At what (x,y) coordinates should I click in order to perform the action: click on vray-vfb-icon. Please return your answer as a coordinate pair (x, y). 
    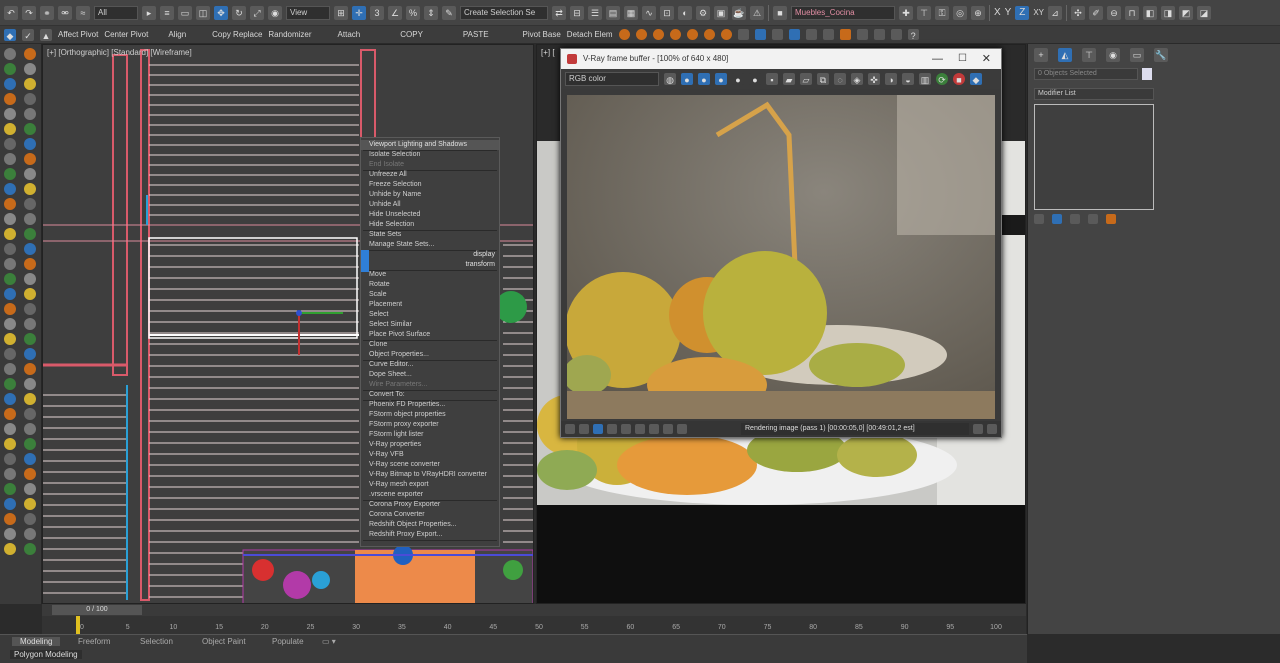
    Looking at the image, I should click on (896, 34).